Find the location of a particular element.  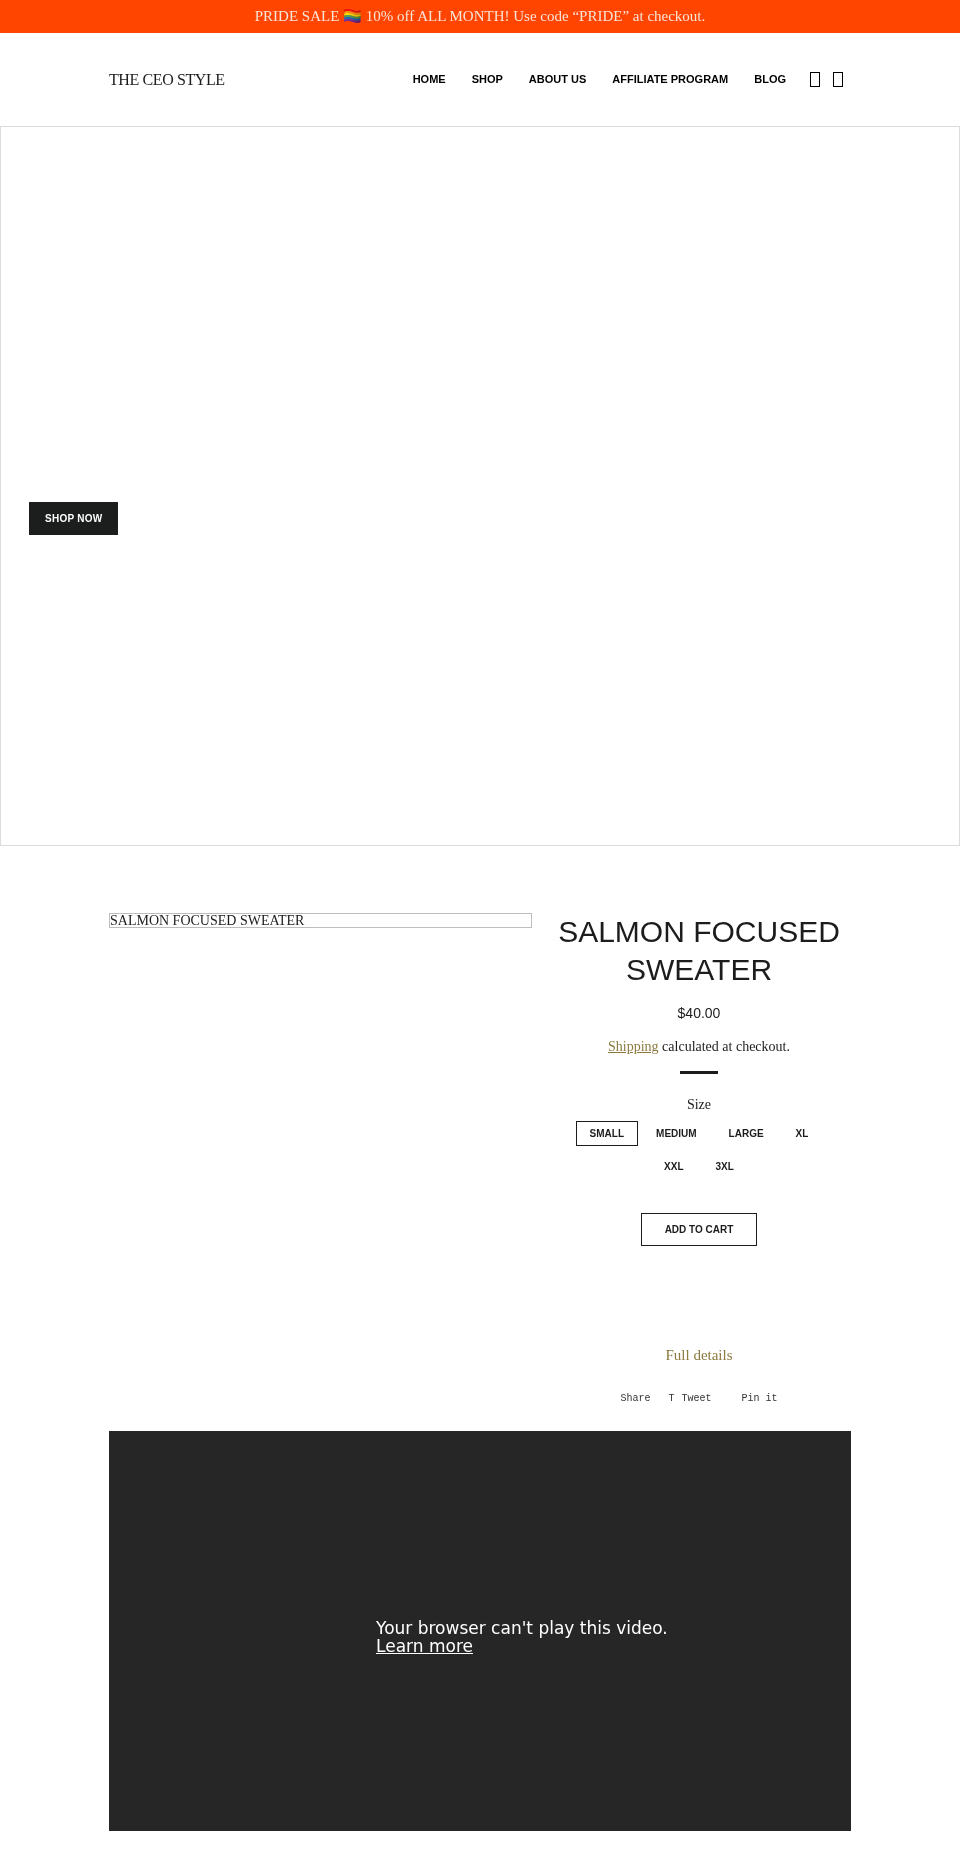

nav-link: BLOG is located at coordinates (770, 79).